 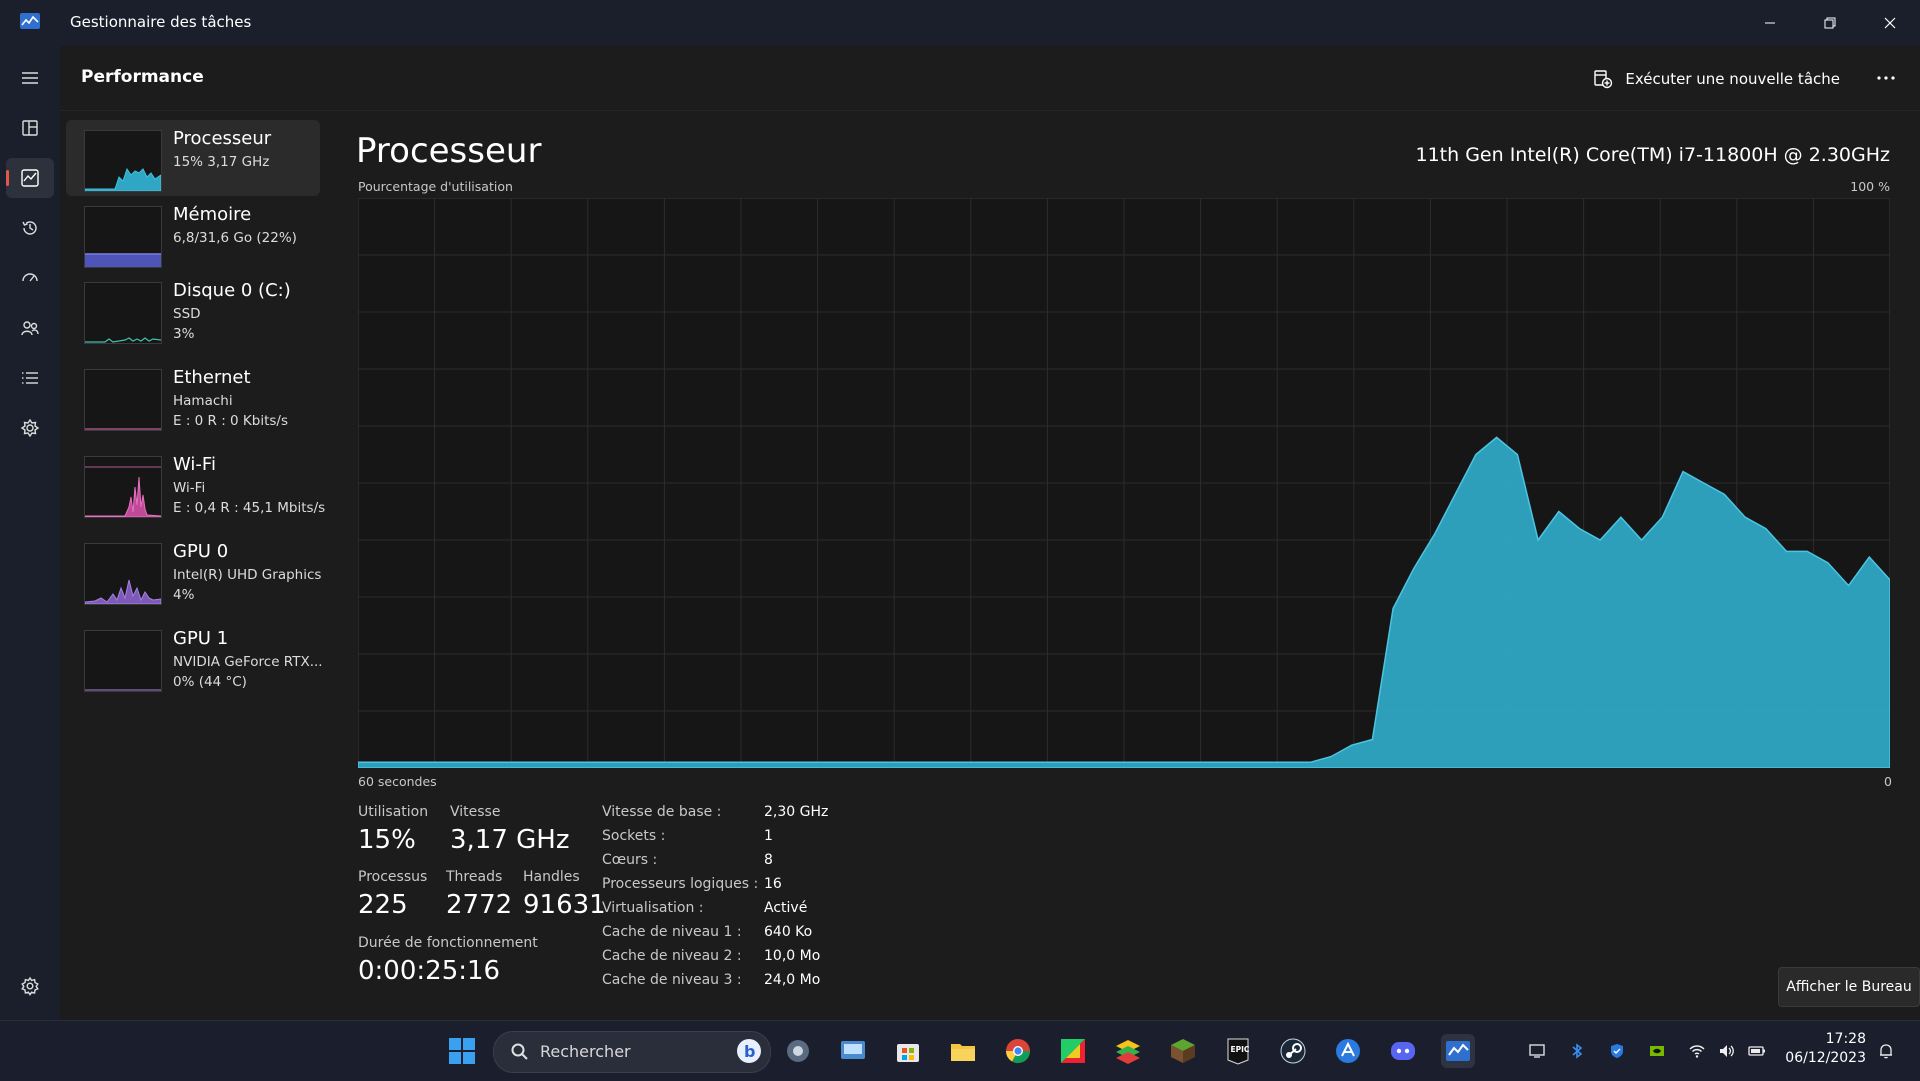 What do you see at coordinates (1293, 1051) in the screenshot?
I see `taskbar-steam` at bounding box center [1293, 1051].